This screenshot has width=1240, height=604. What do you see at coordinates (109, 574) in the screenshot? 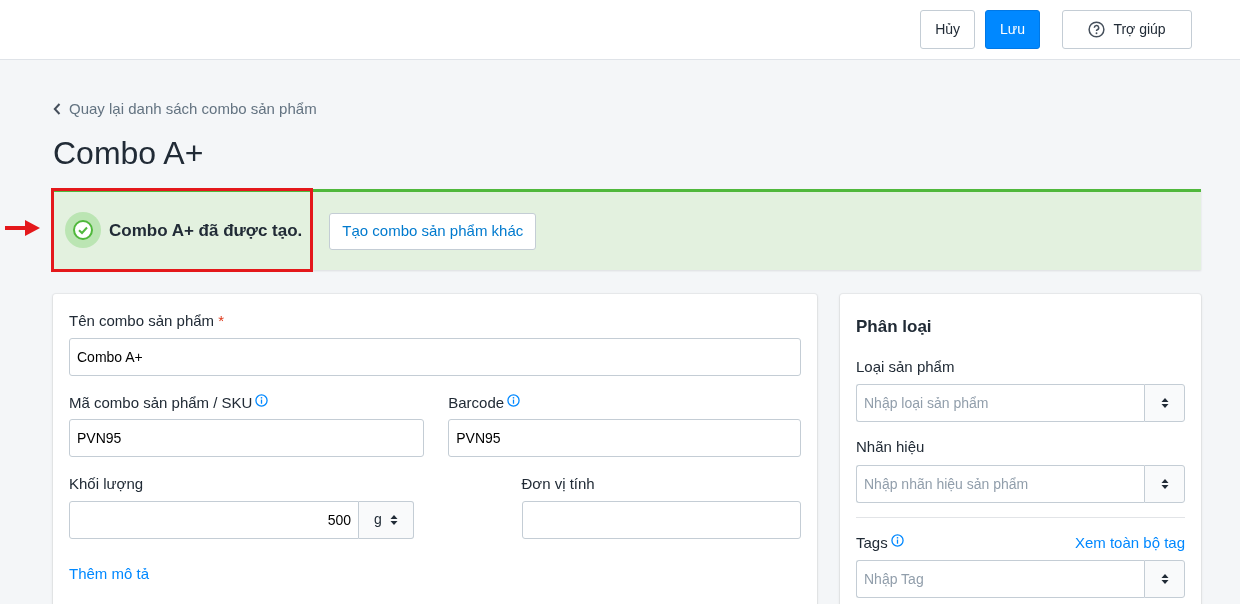
I see `add-description-link: Thêm mô tả` at bounding box center [109, 574].